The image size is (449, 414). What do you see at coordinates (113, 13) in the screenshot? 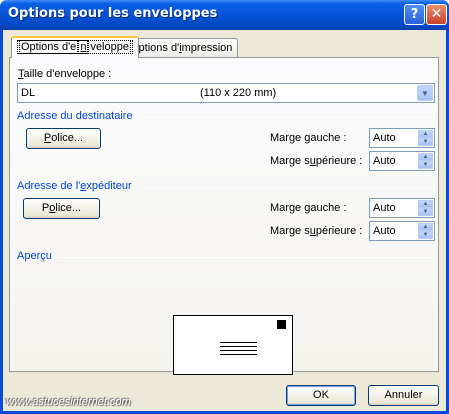
I see `window-title: Options pour les enveloppes` at bounding box center [113, 13].